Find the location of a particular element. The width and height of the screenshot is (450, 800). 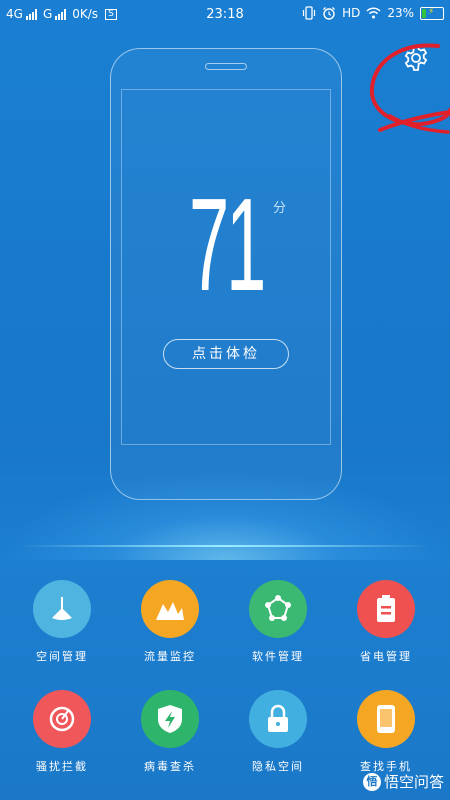

tool-find-phone: 查找手机 is located at coordinates (386, 732).